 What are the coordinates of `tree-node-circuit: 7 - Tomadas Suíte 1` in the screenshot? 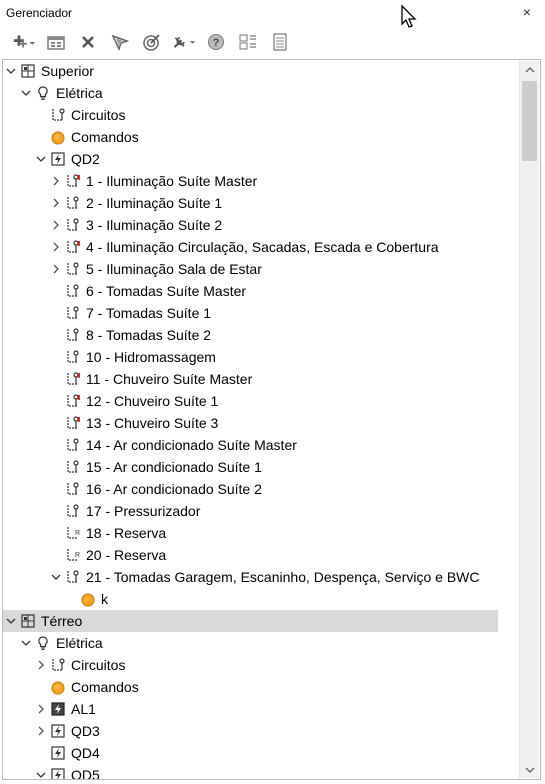 It's located at (260, 313).